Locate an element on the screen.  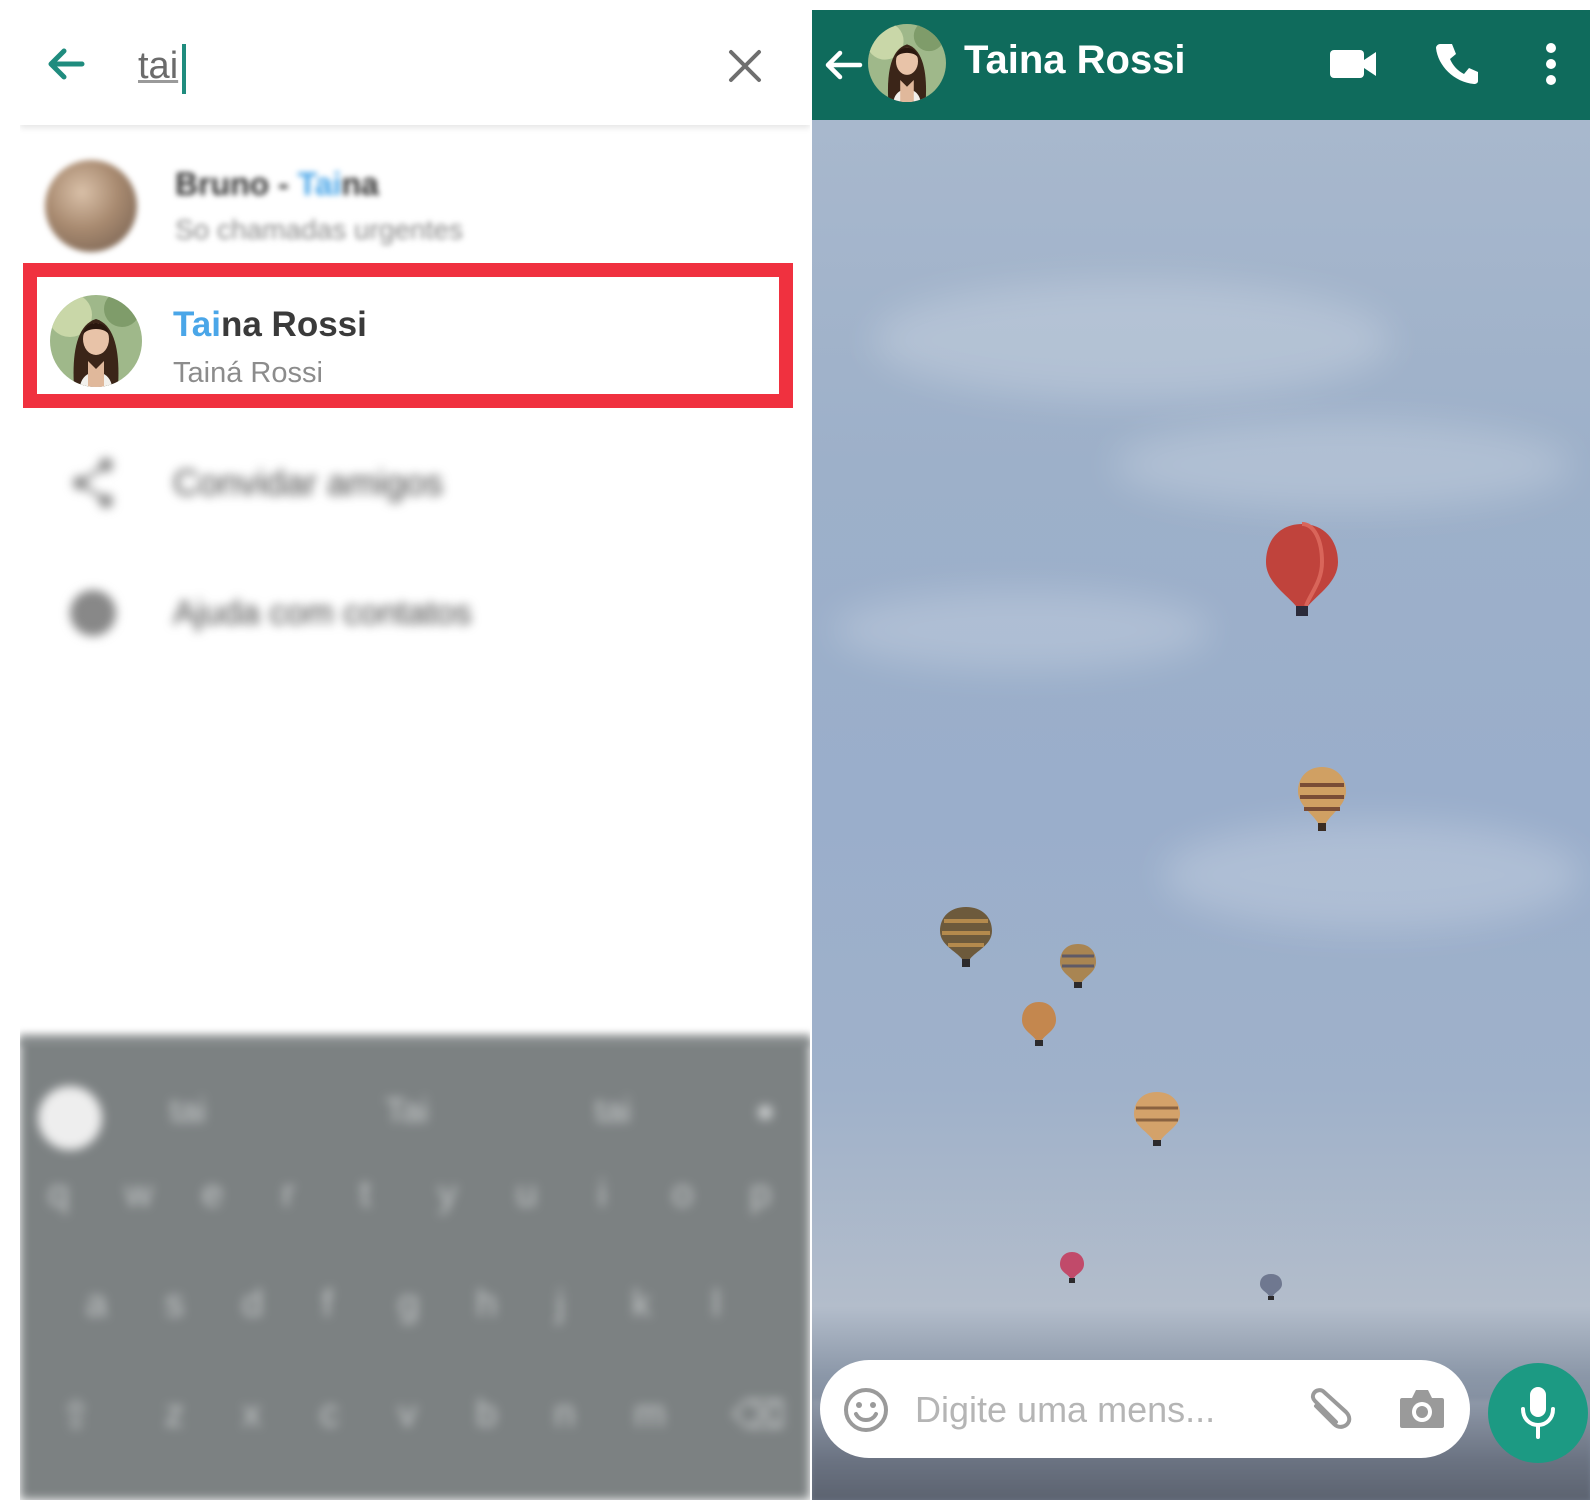
video-camera-icon is located at coordinates (1353, 64).